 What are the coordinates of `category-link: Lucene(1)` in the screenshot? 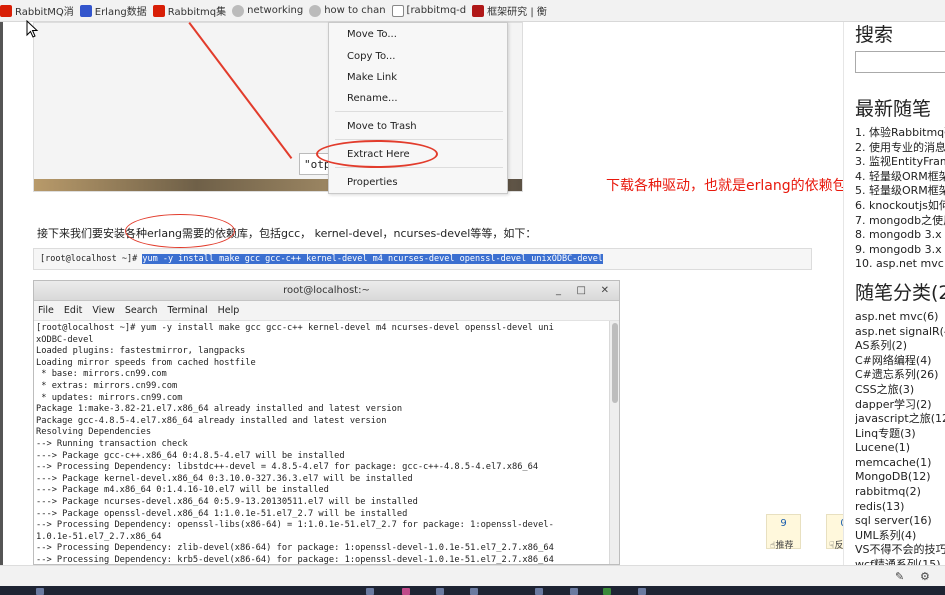 It's located at (900, 448).